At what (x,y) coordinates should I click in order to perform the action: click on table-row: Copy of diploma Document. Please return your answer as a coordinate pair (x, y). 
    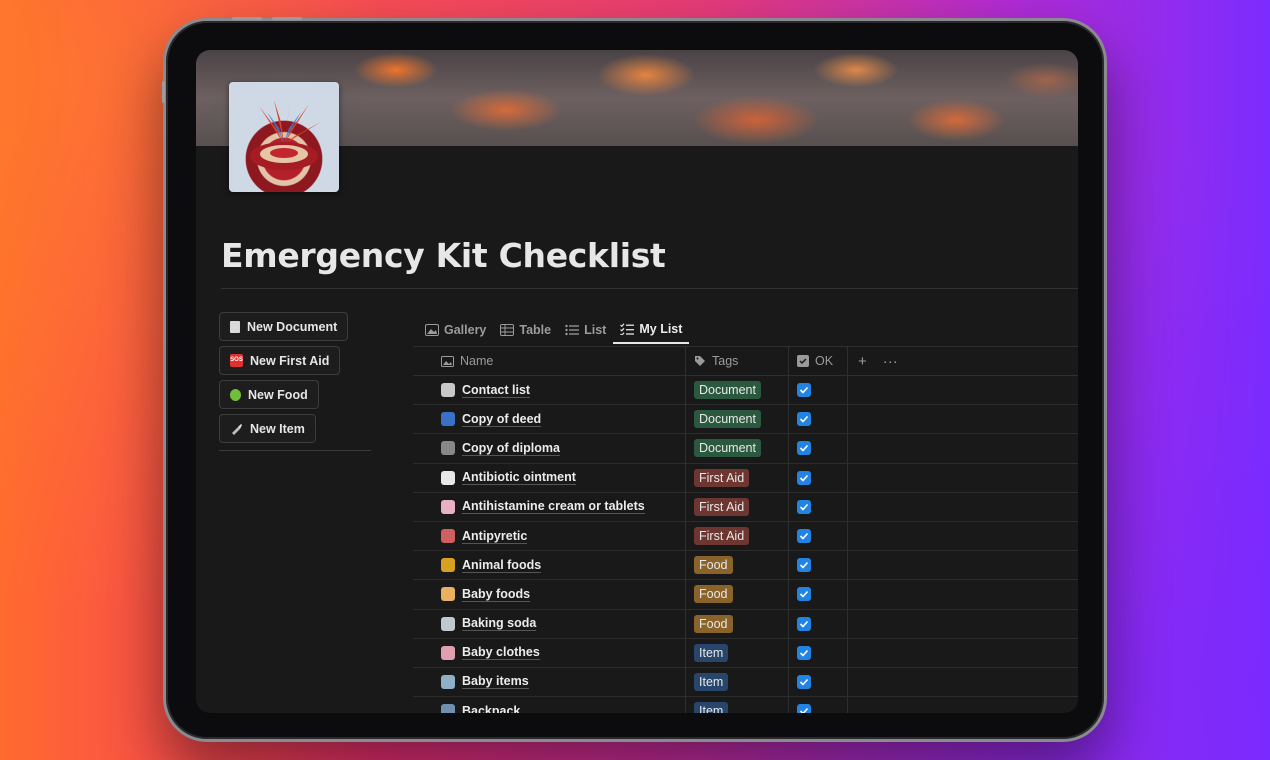
    Looking at the image, I should click on (745, 449).